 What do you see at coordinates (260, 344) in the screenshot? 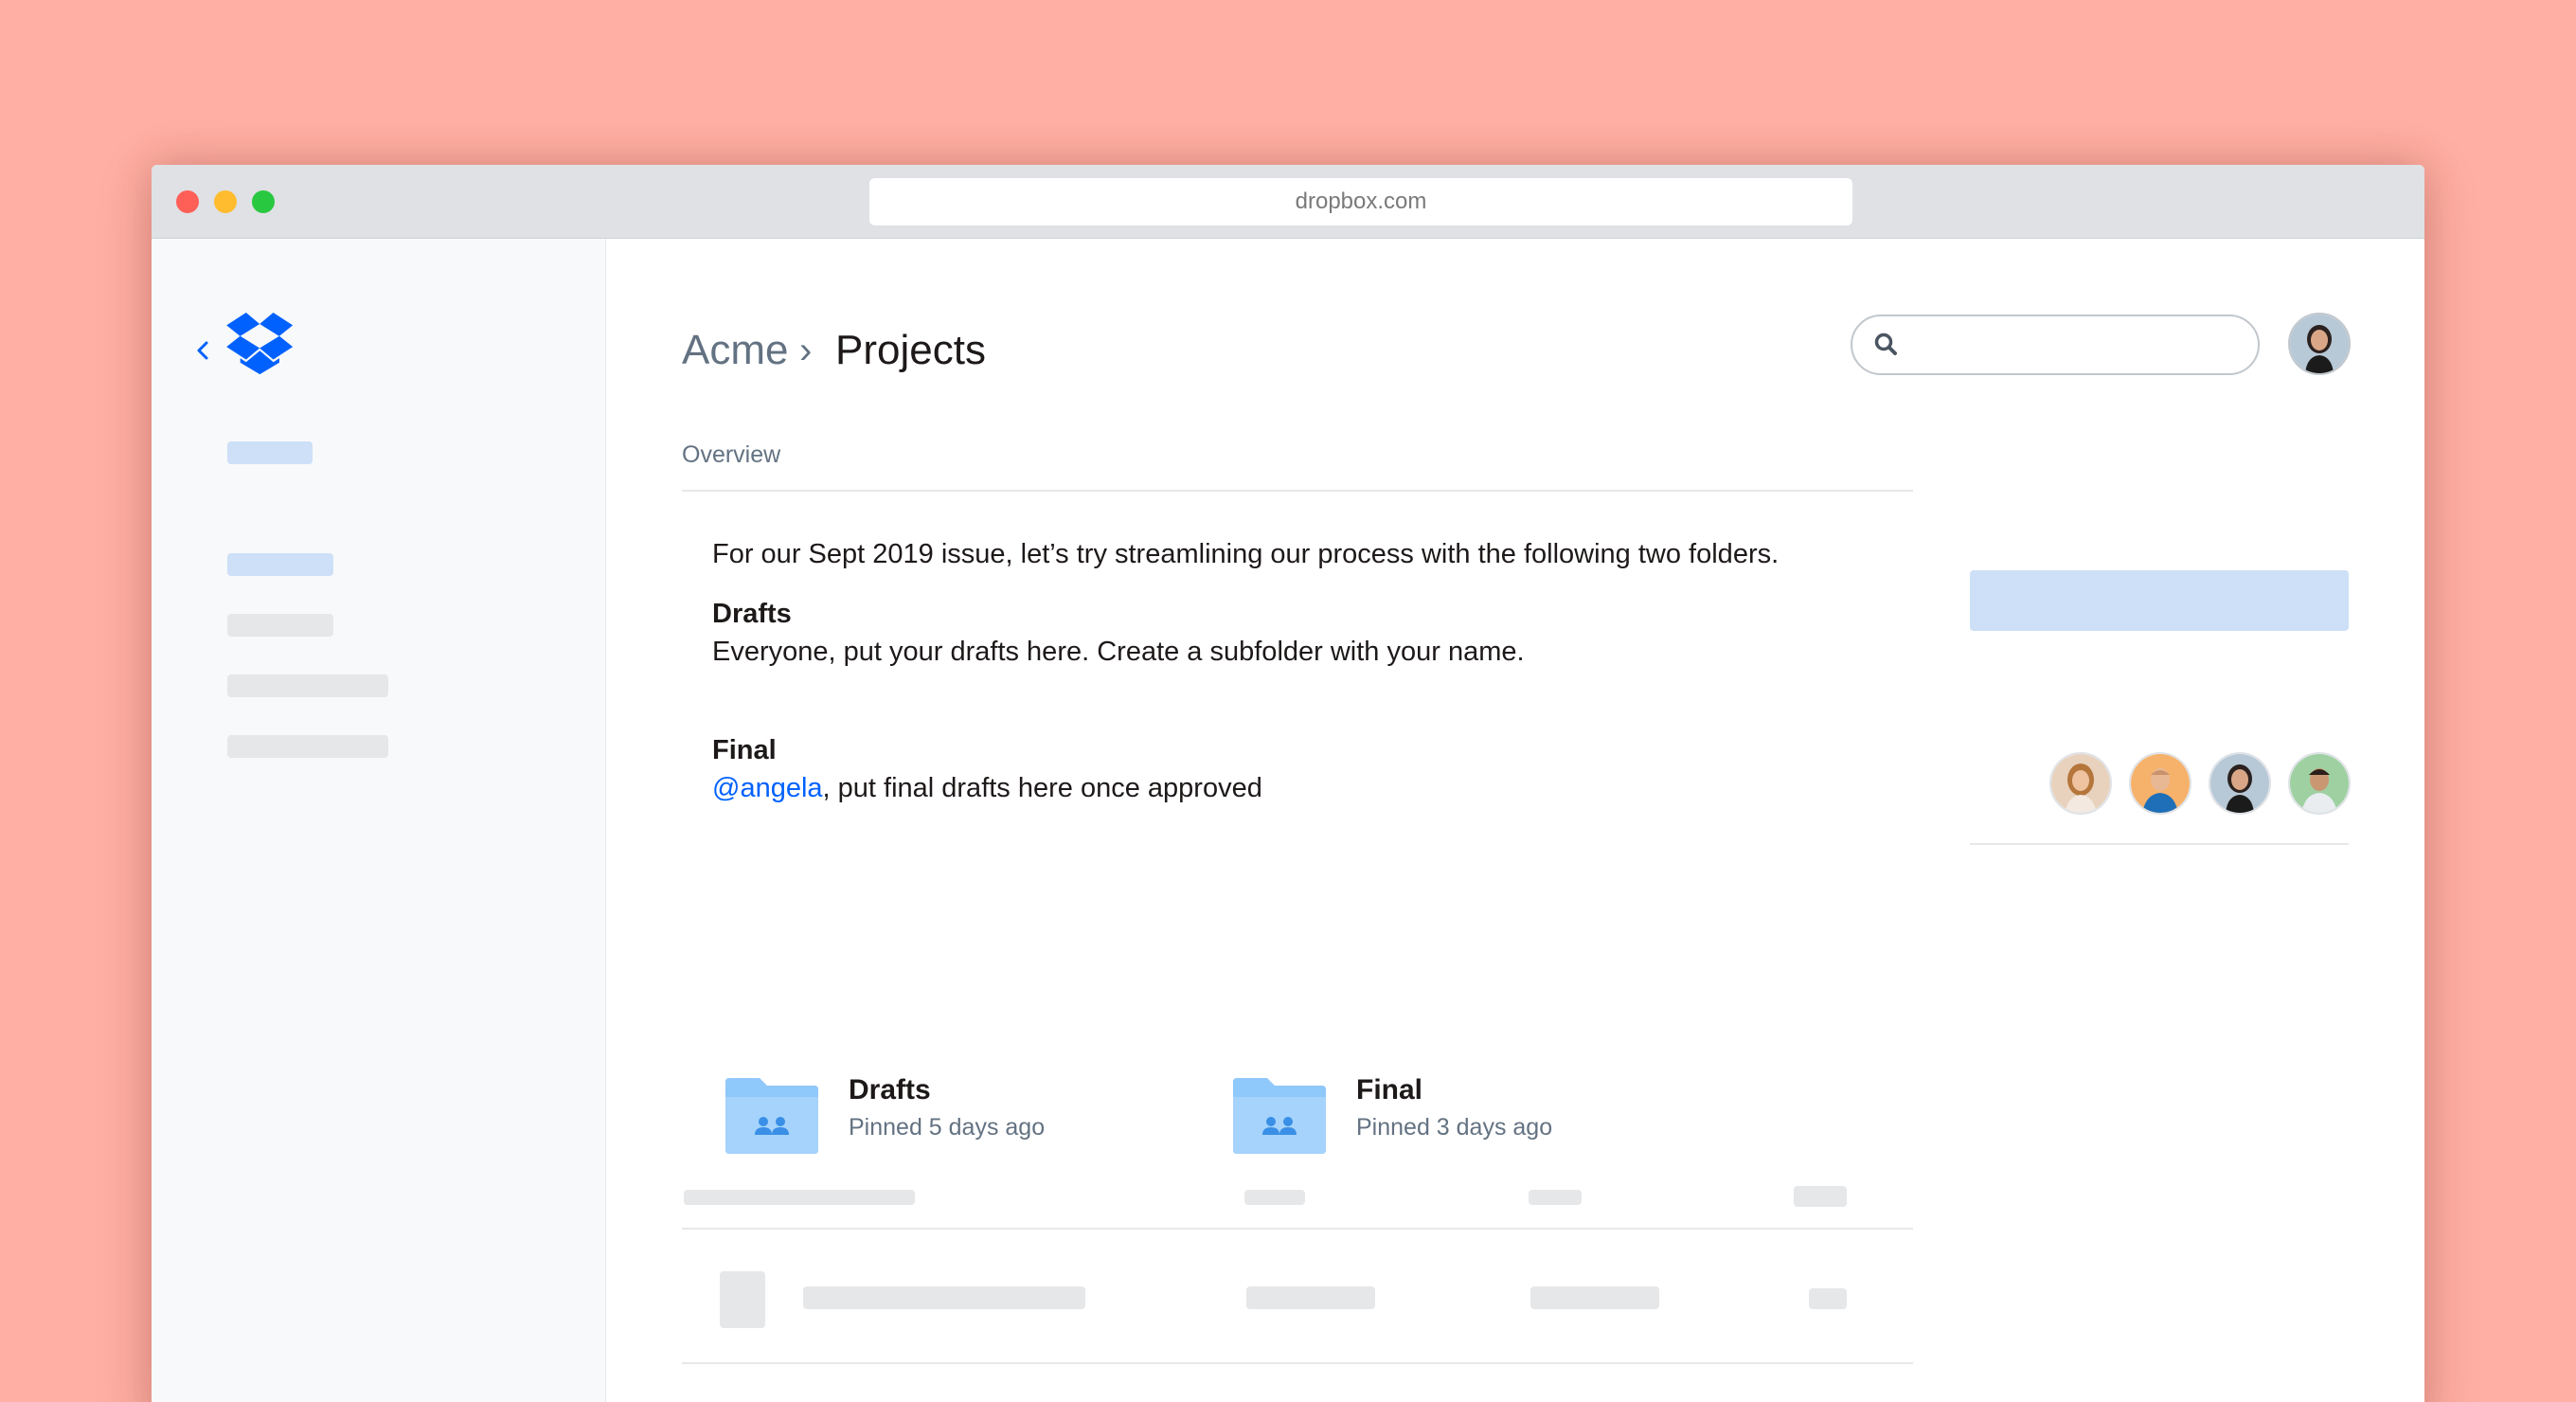
I see `dropbox-logo-icon` at bounding box center [260, 344].